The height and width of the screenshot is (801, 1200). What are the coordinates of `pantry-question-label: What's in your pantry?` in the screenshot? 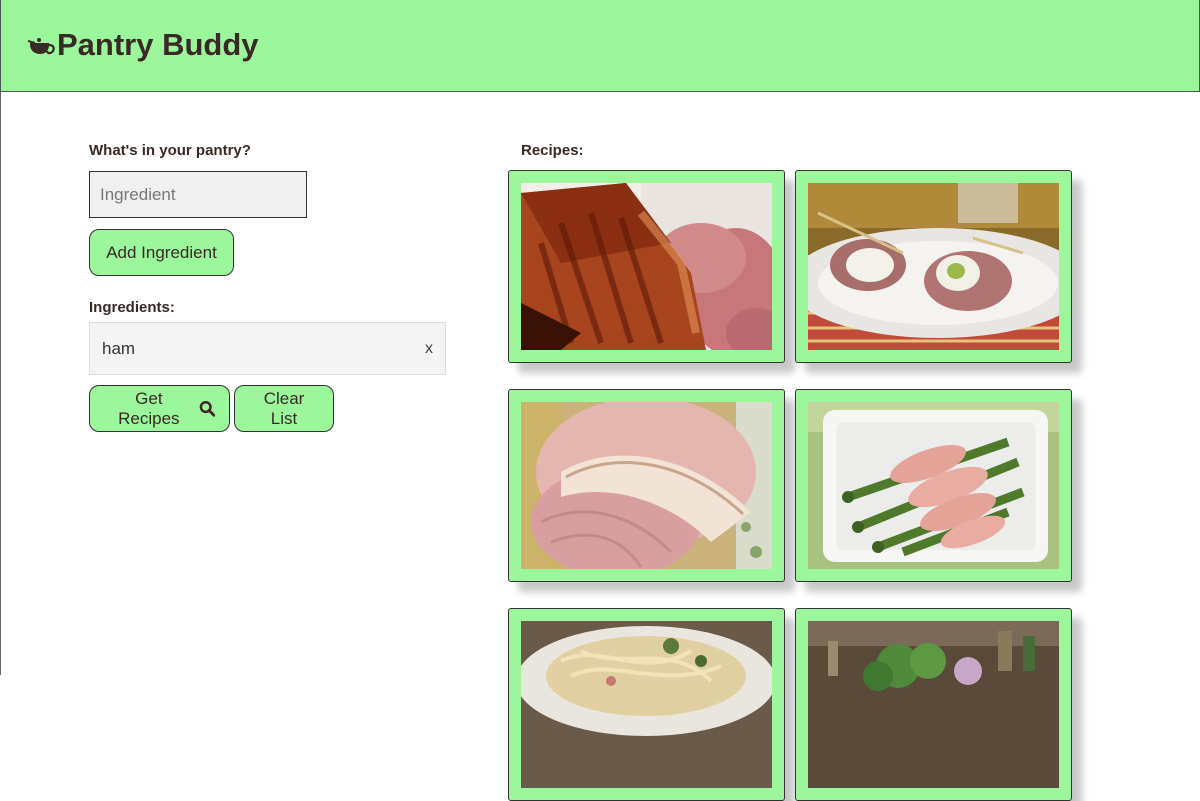 It's located at (170, 150).